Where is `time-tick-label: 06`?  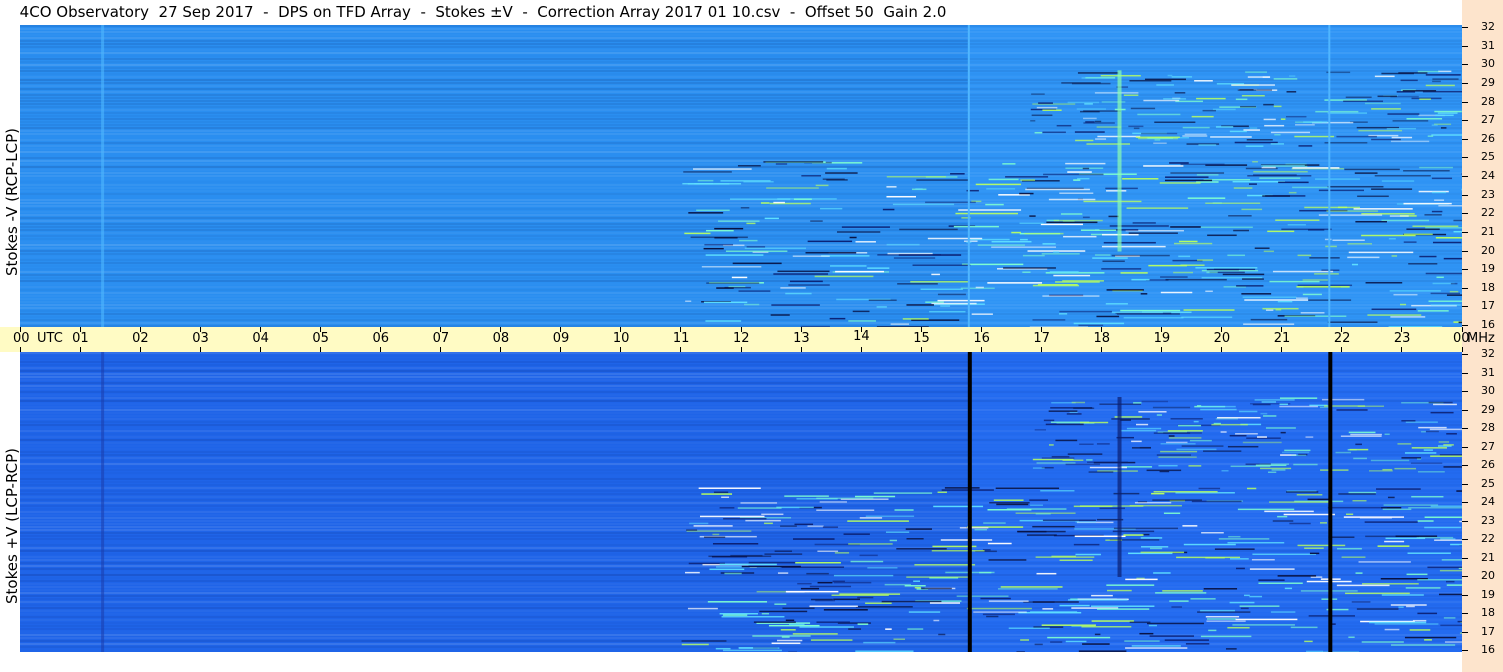
time-tick-label: 06 is located at coordinates (381, 338).